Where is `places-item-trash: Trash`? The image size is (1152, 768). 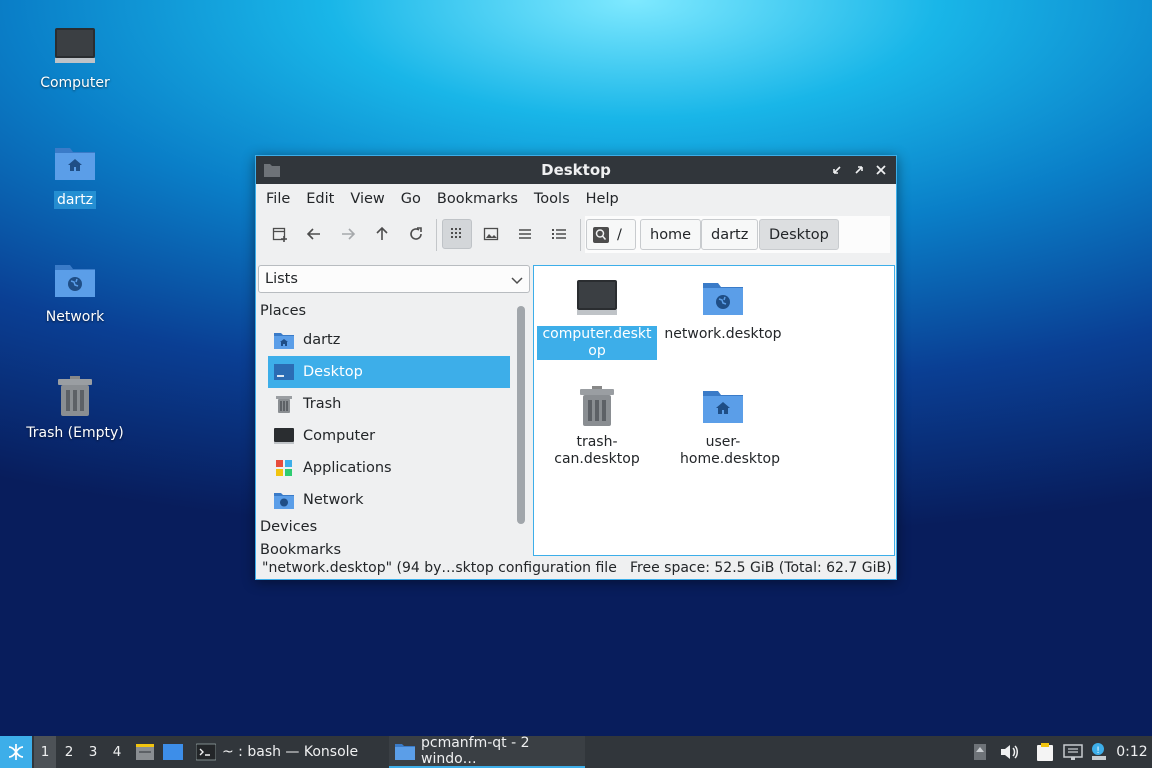
places-item-trash: Trash is located at coordinates (389, 404).